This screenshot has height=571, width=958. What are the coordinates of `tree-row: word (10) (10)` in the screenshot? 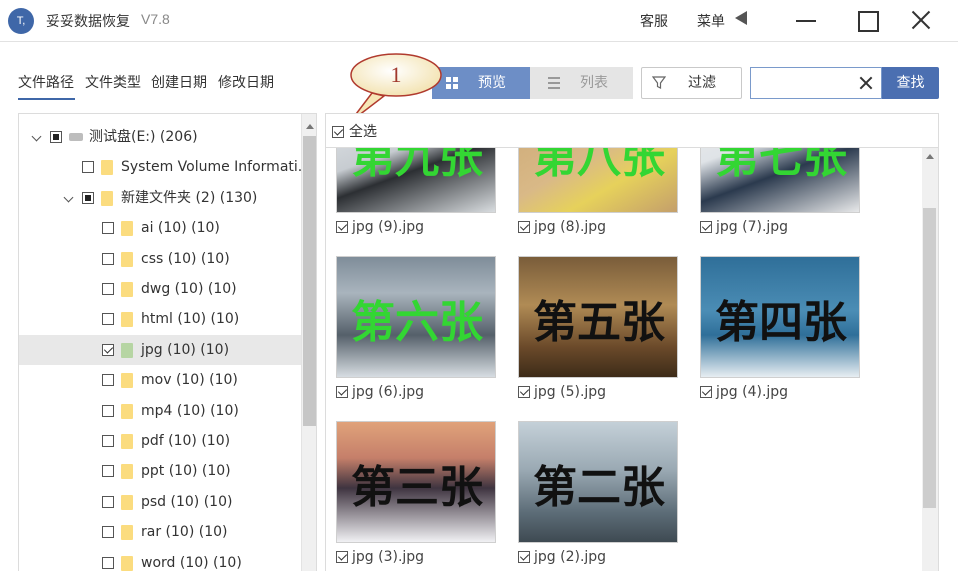 It's located at (160, 559).